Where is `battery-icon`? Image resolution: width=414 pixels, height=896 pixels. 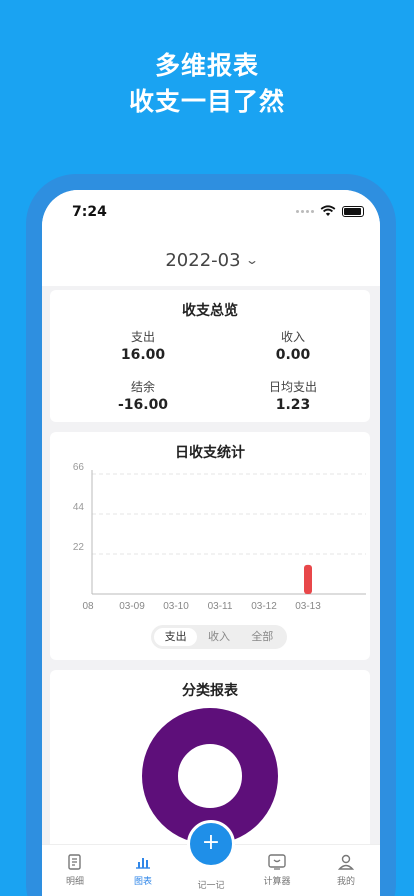 battery-icon is located at coordinates (353, 211).